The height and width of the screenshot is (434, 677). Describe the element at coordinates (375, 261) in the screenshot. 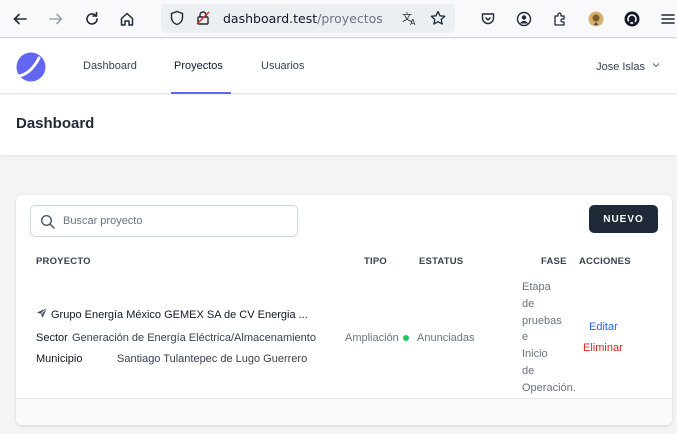

I see `column-header-tipo: TIPO` at that location.